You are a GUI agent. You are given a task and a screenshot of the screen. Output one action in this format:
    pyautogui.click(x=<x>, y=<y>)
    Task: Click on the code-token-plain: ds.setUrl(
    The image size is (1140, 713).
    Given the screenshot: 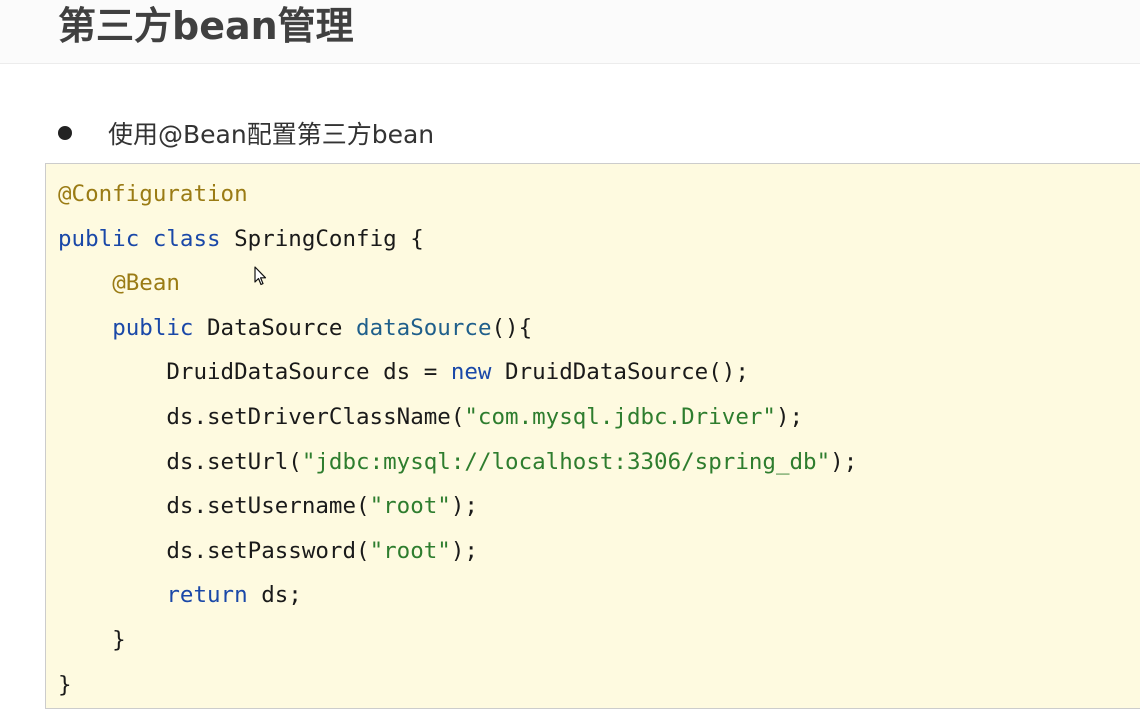 What is the action you would take?
    pyautogui.click(x=180, y=461)
    